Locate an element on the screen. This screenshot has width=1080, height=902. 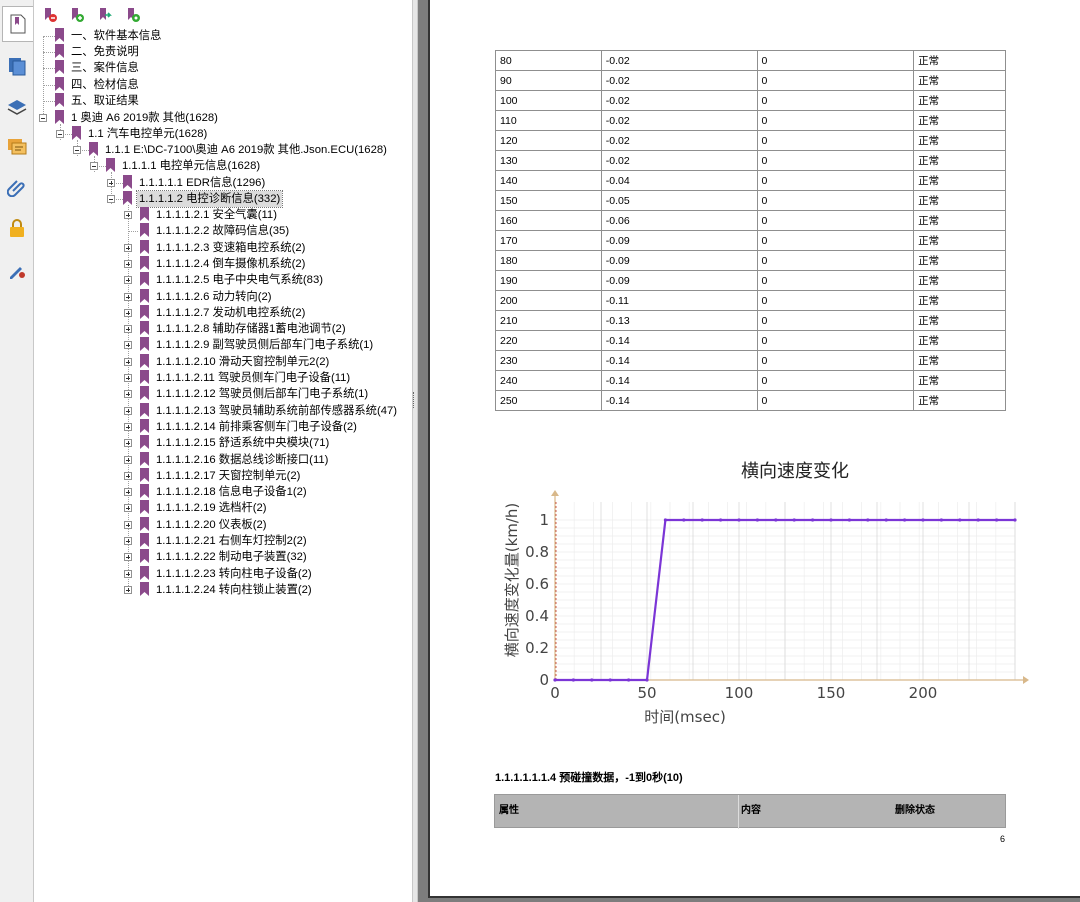
signatures-icon is located at coordinates (17, 270).